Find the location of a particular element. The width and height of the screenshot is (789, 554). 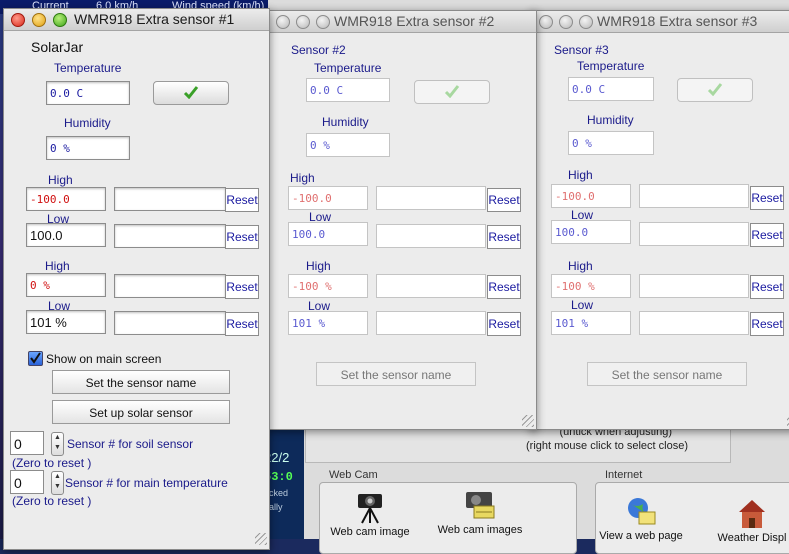

sensor-name: SolarJar is located at coordinates (57, 47).